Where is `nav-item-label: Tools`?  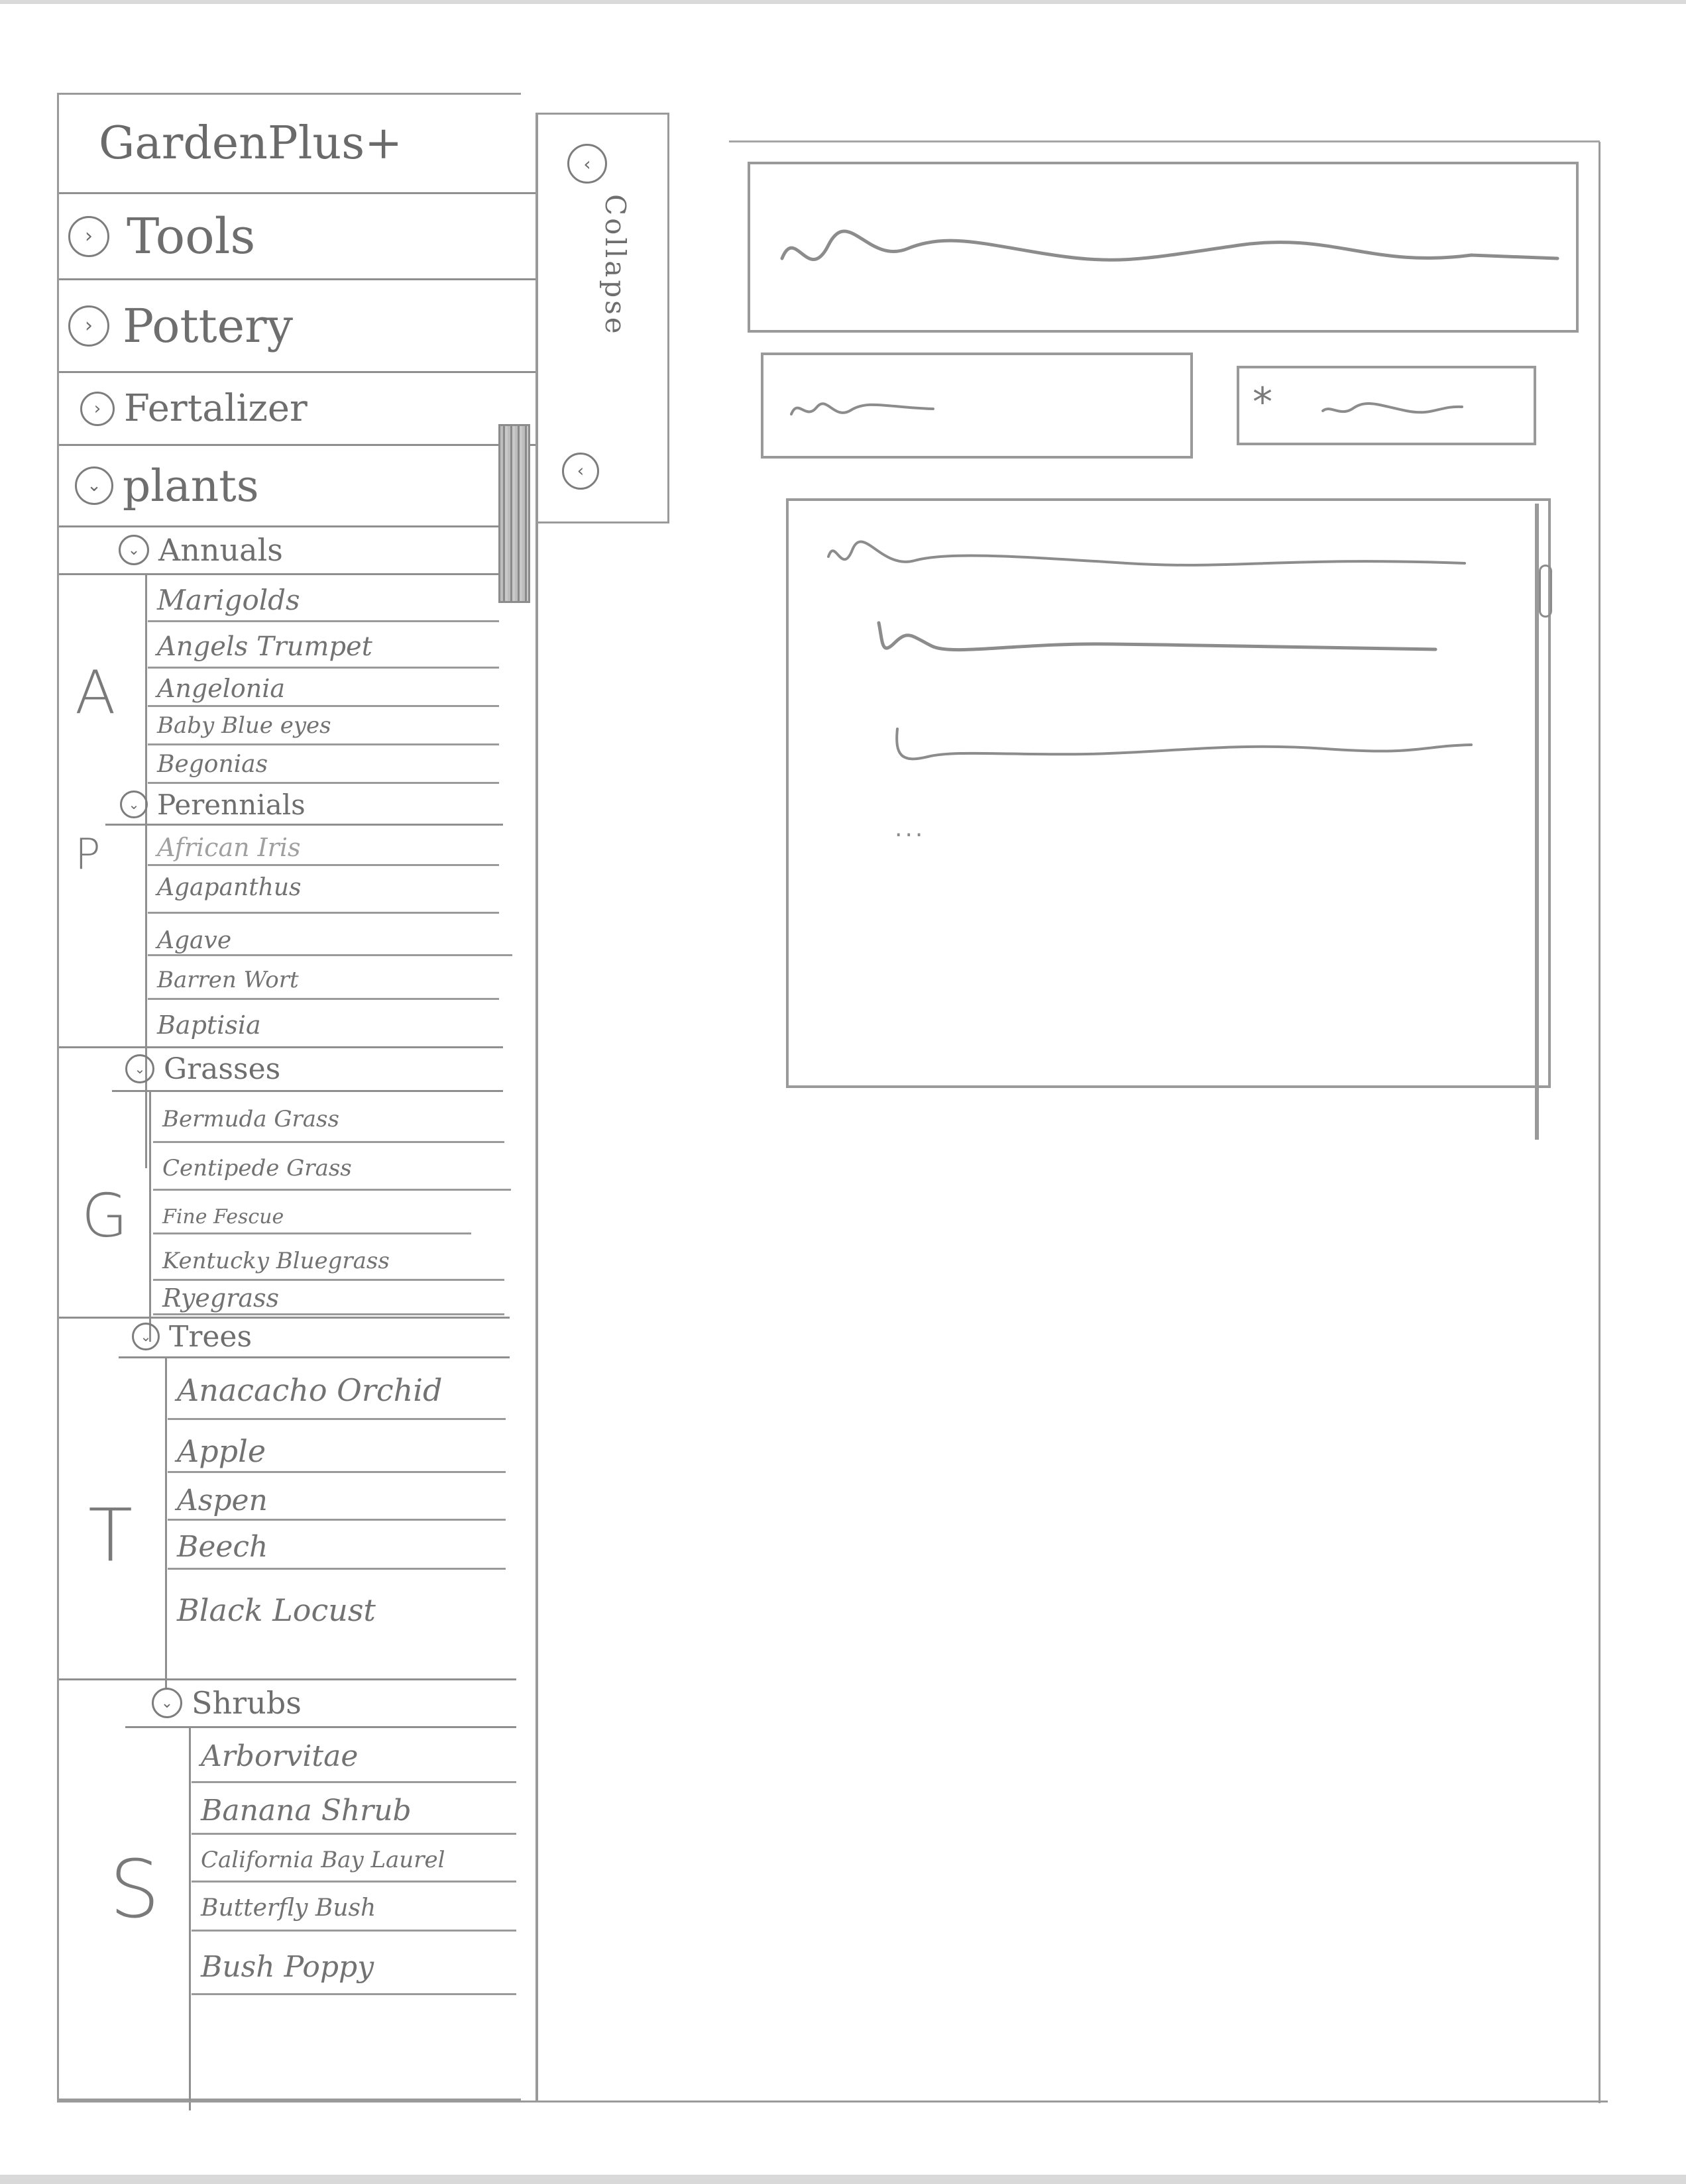 nav-item-label: Tools is located at coordinates (191, 236).